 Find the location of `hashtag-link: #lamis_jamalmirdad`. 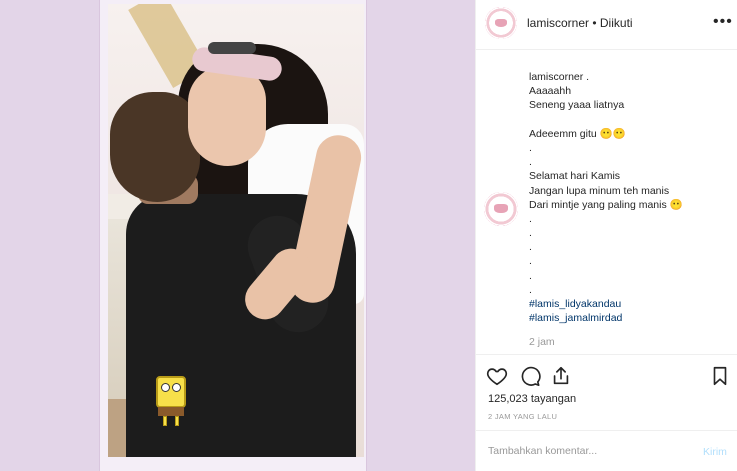

hashtag-link: #lamis_jamalmirdad is located at coordinates (631, 318).